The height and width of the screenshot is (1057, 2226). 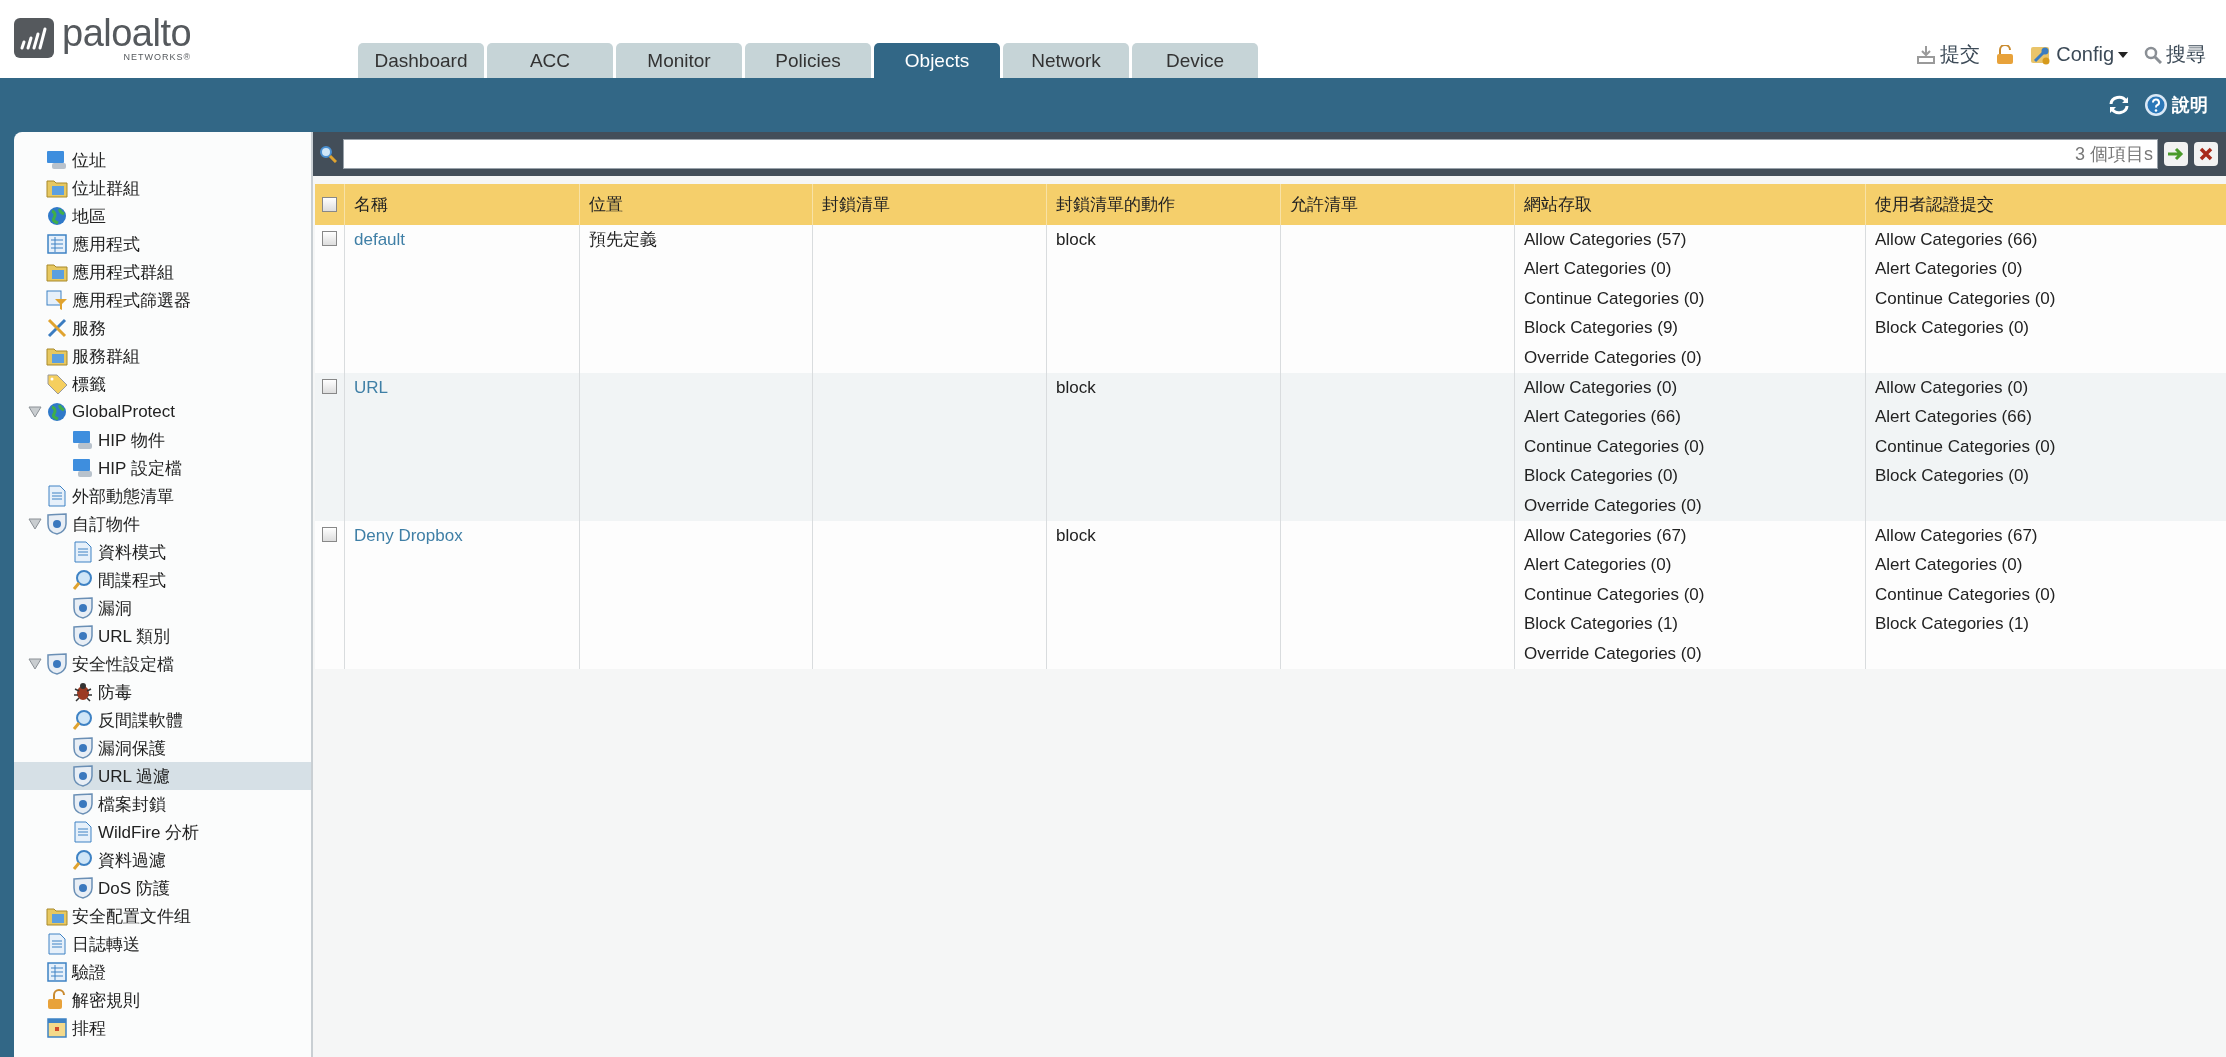 I want to click on tree-item: 應用程式篩選器, so click(x=162, y=300).